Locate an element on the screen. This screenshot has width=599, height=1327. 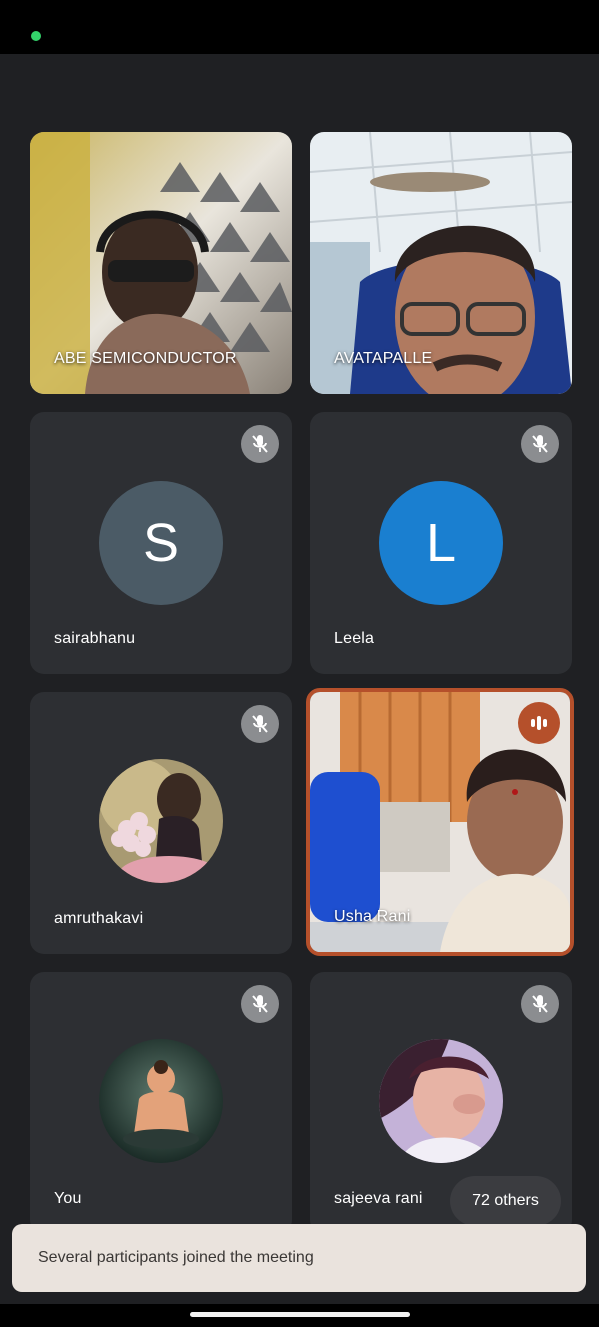
participant-name: ABE SEMICONDUCTOR is located at coordinates (145, 358).